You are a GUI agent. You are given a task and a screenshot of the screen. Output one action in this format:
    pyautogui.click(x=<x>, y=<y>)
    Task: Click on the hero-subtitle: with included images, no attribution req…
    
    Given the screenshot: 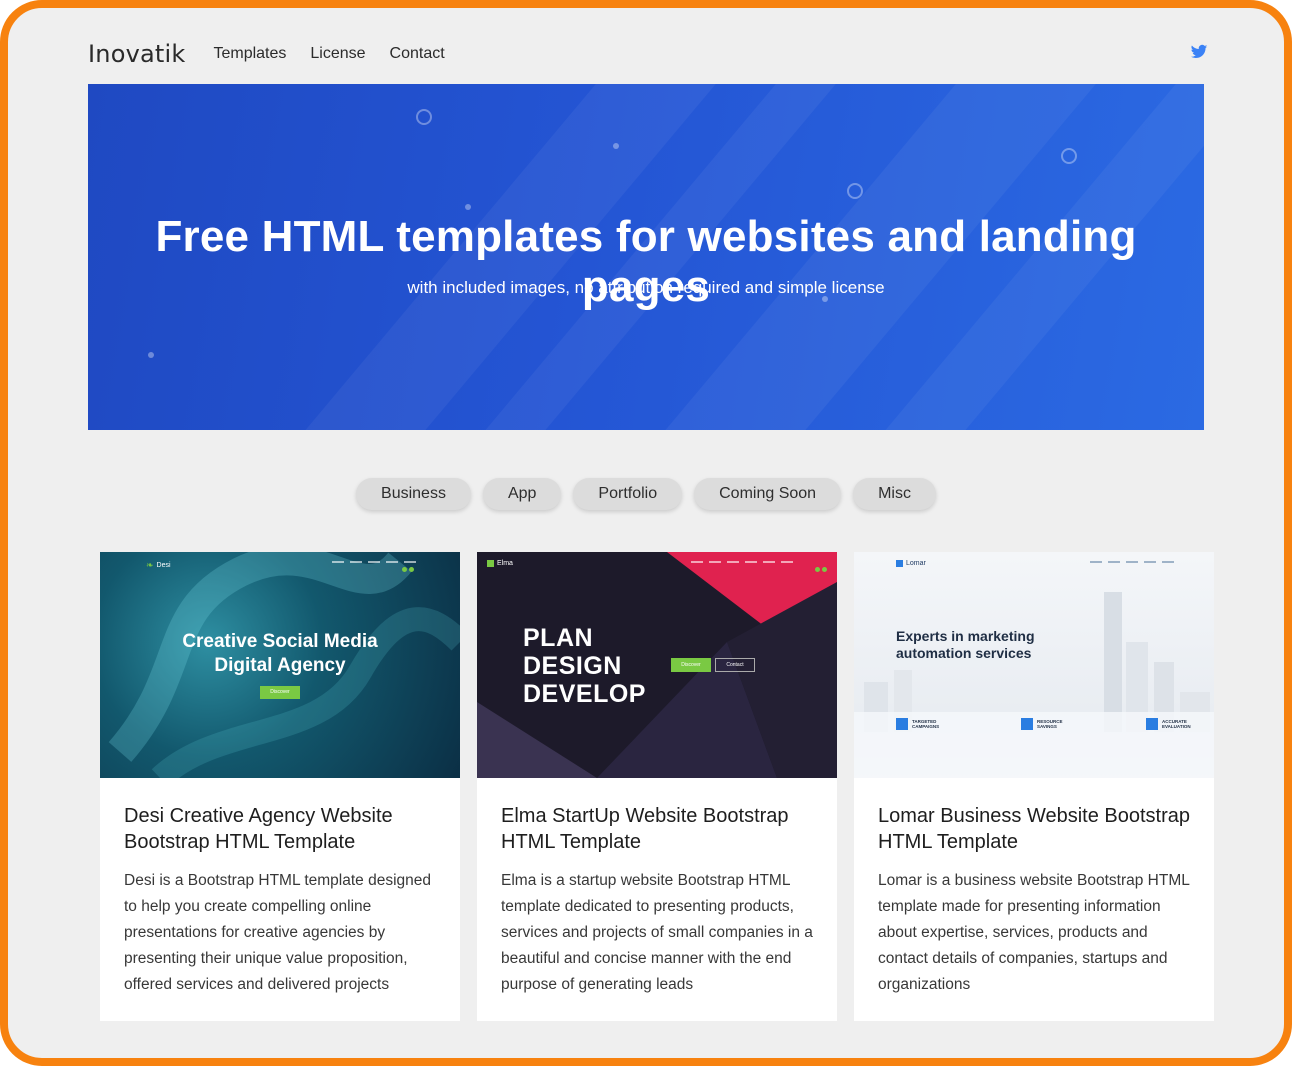 What is the action you would take?
    pyautogui.click(x=646, y=287)
    